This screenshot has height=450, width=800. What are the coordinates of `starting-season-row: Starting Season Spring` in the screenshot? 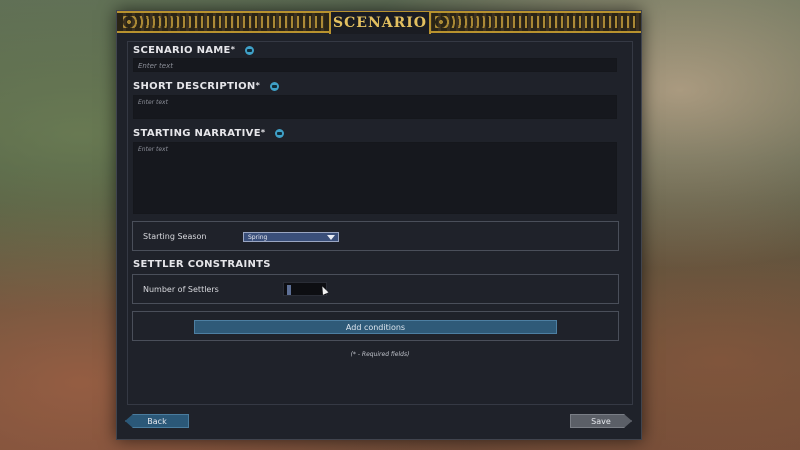 It's located at (375, 236).